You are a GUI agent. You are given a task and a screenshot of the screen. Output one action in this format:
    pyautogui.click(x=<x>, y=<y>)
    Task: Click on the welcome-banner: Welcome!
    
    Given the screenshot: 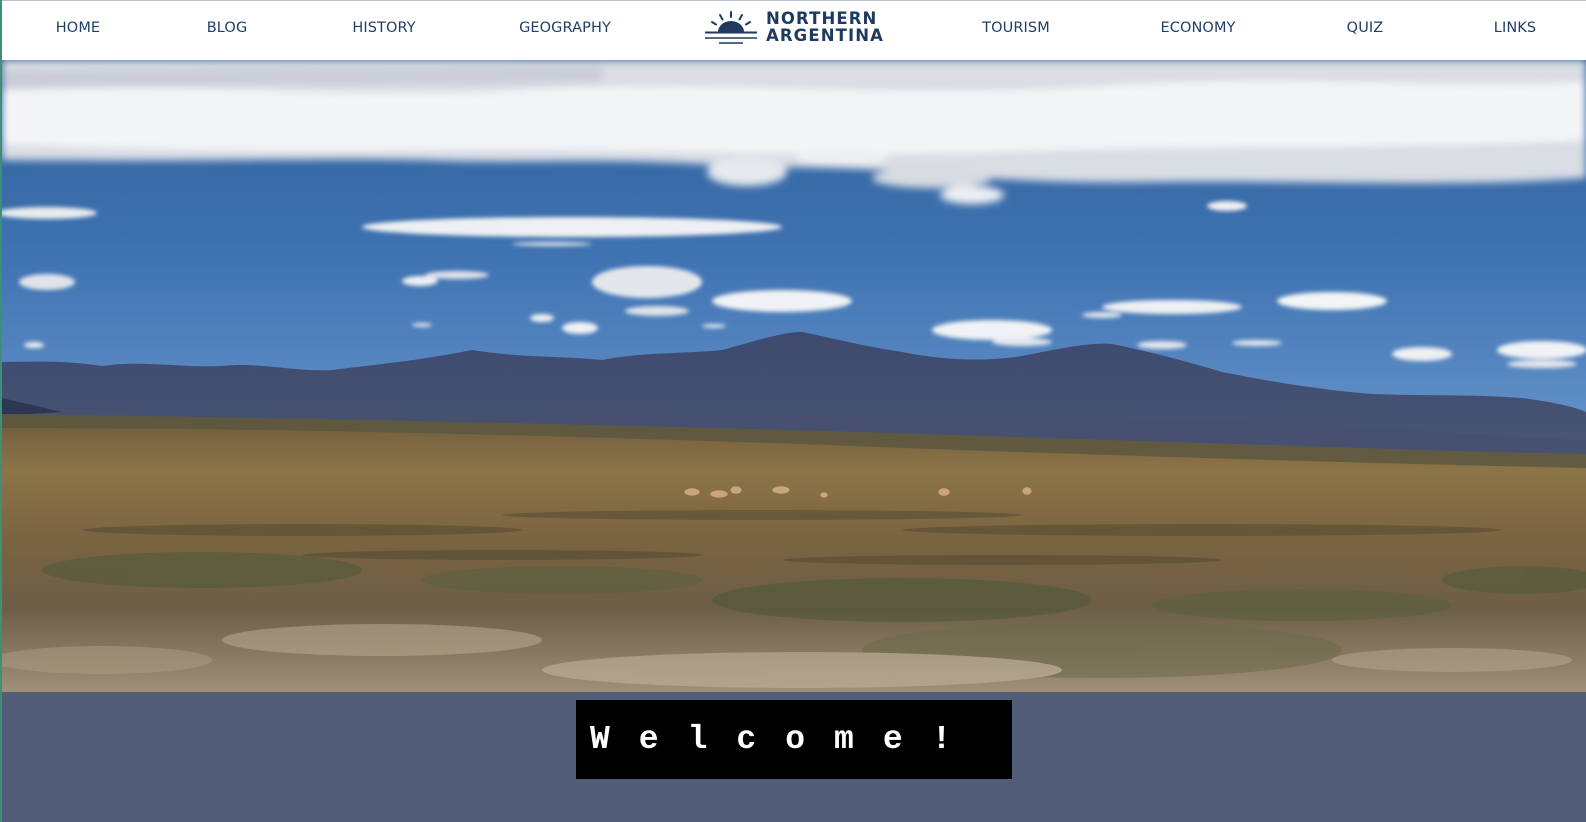 What is the action you would take?
    pyautogui.click(x=794, y=739)
    